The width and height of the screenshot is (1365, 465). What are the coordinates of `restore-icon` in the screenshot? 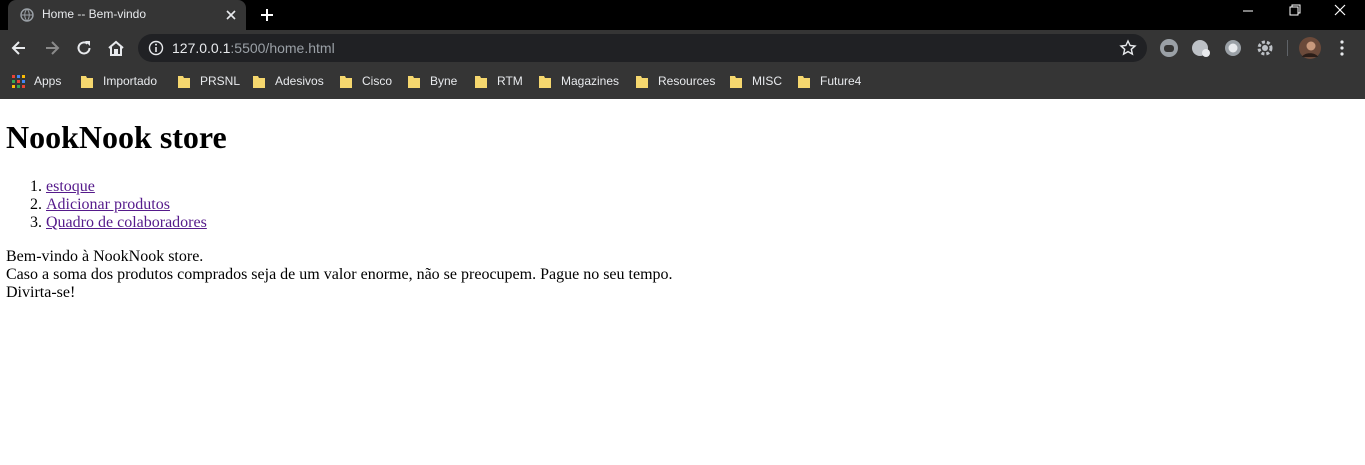 It's located at (1294, 12).